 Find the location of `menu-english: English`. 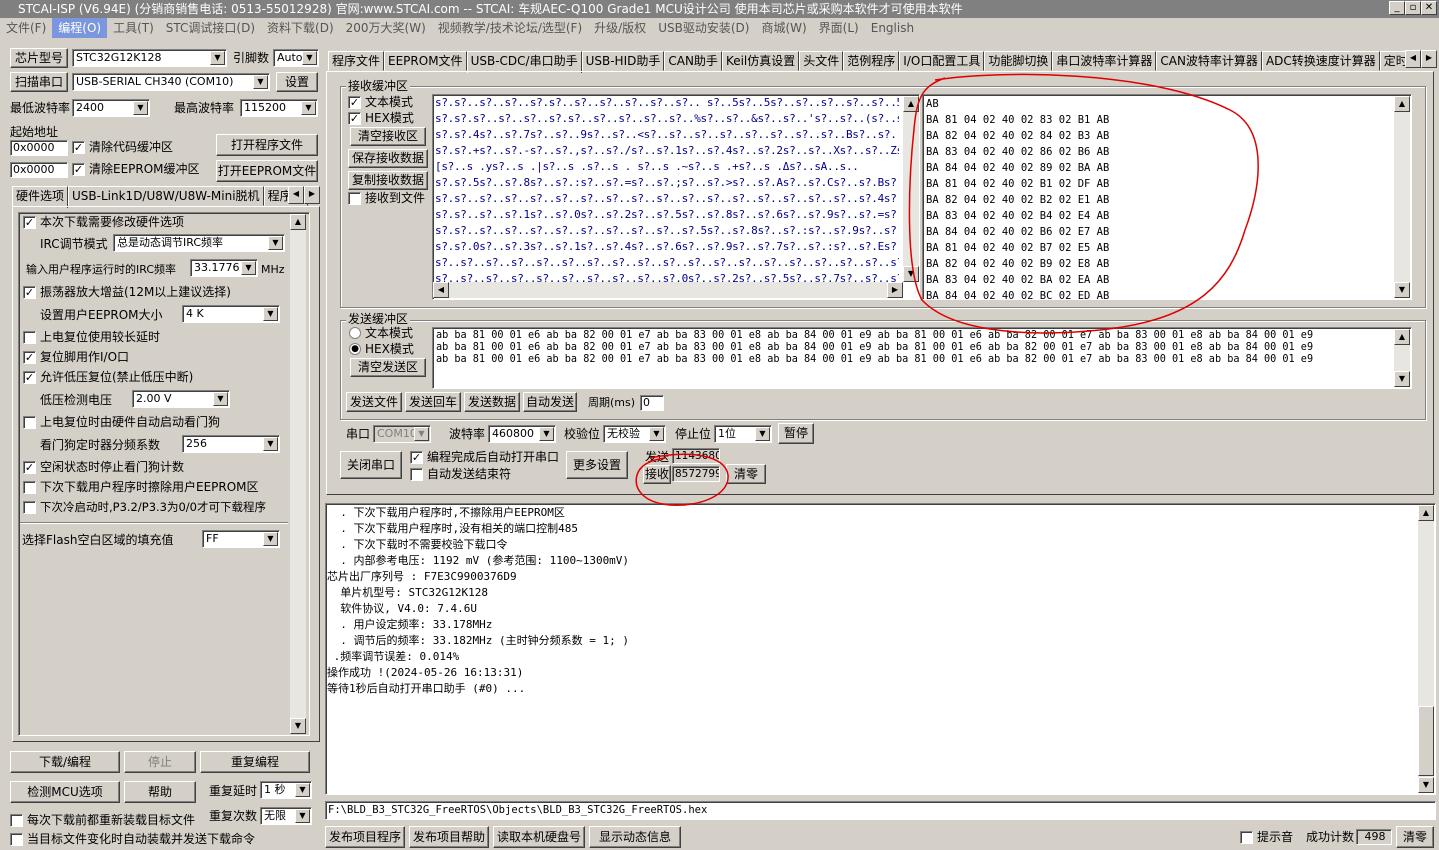

menu-english: English is located at coordinates (892, 28).